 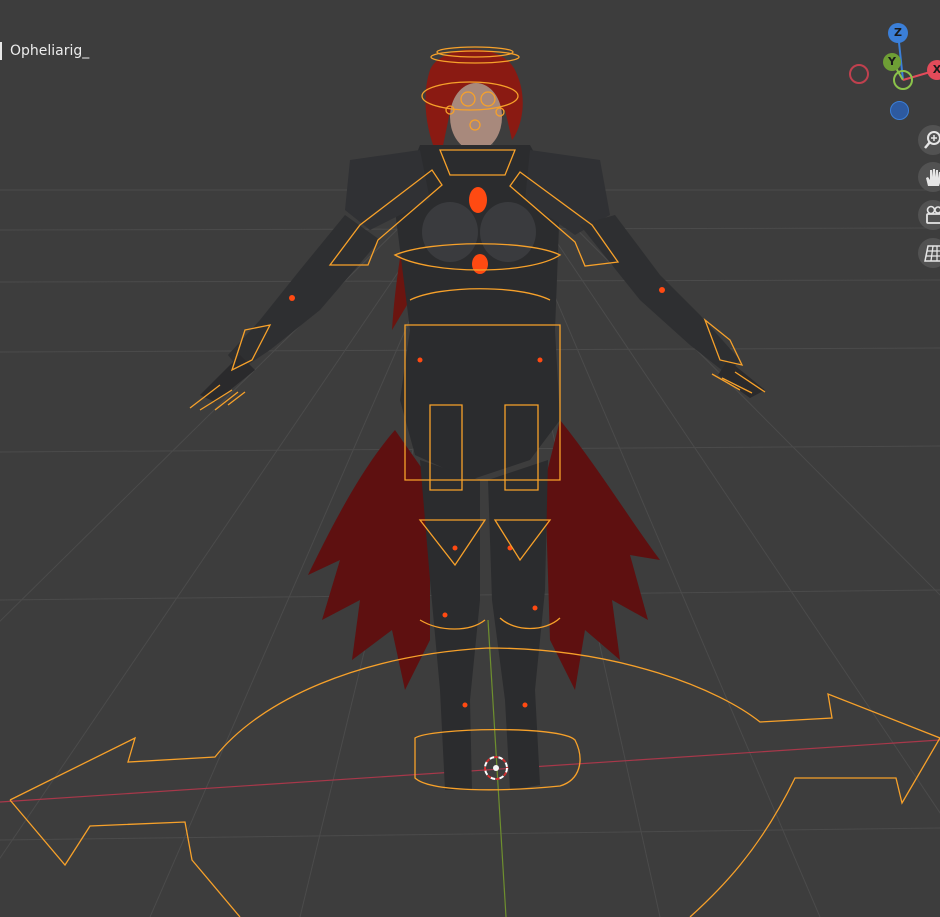 I want to click on belly-gem, so click(x=480, y=264).